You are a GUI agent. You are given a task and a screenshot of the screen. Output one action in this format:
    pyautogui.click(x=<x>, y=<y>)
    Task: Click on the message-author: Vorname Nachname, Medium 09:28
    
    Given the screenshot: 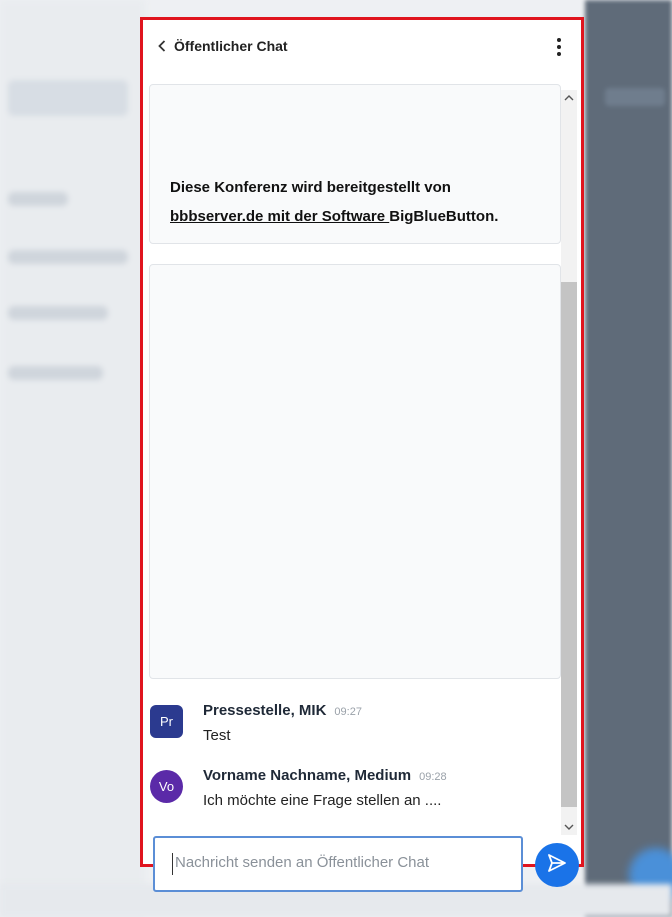 What is the action you would take?
    pyautogui.click(x=325, y=775)
    